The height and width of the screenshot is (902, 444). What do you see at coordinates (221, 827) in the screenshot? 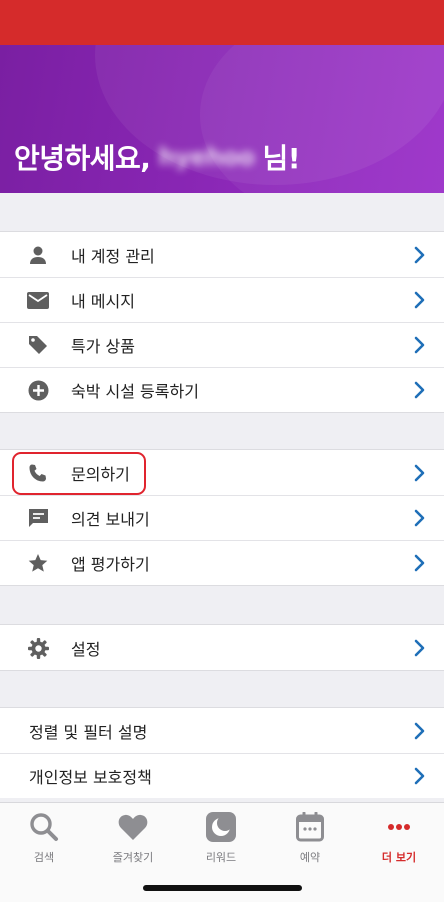
I see `moon-icon` at bounding box center [221, 827].